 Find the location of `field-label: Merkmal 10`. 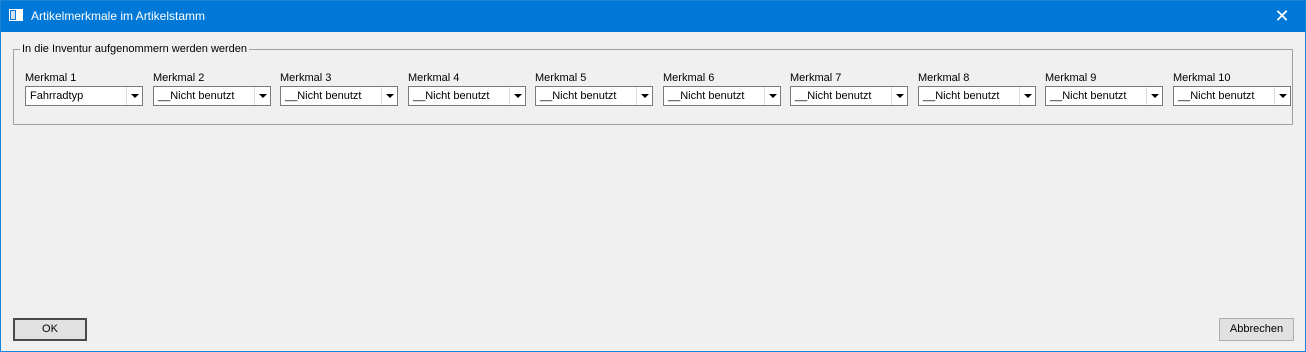

field-label: Merkmal 10 is located at coordinates (1202, 78).